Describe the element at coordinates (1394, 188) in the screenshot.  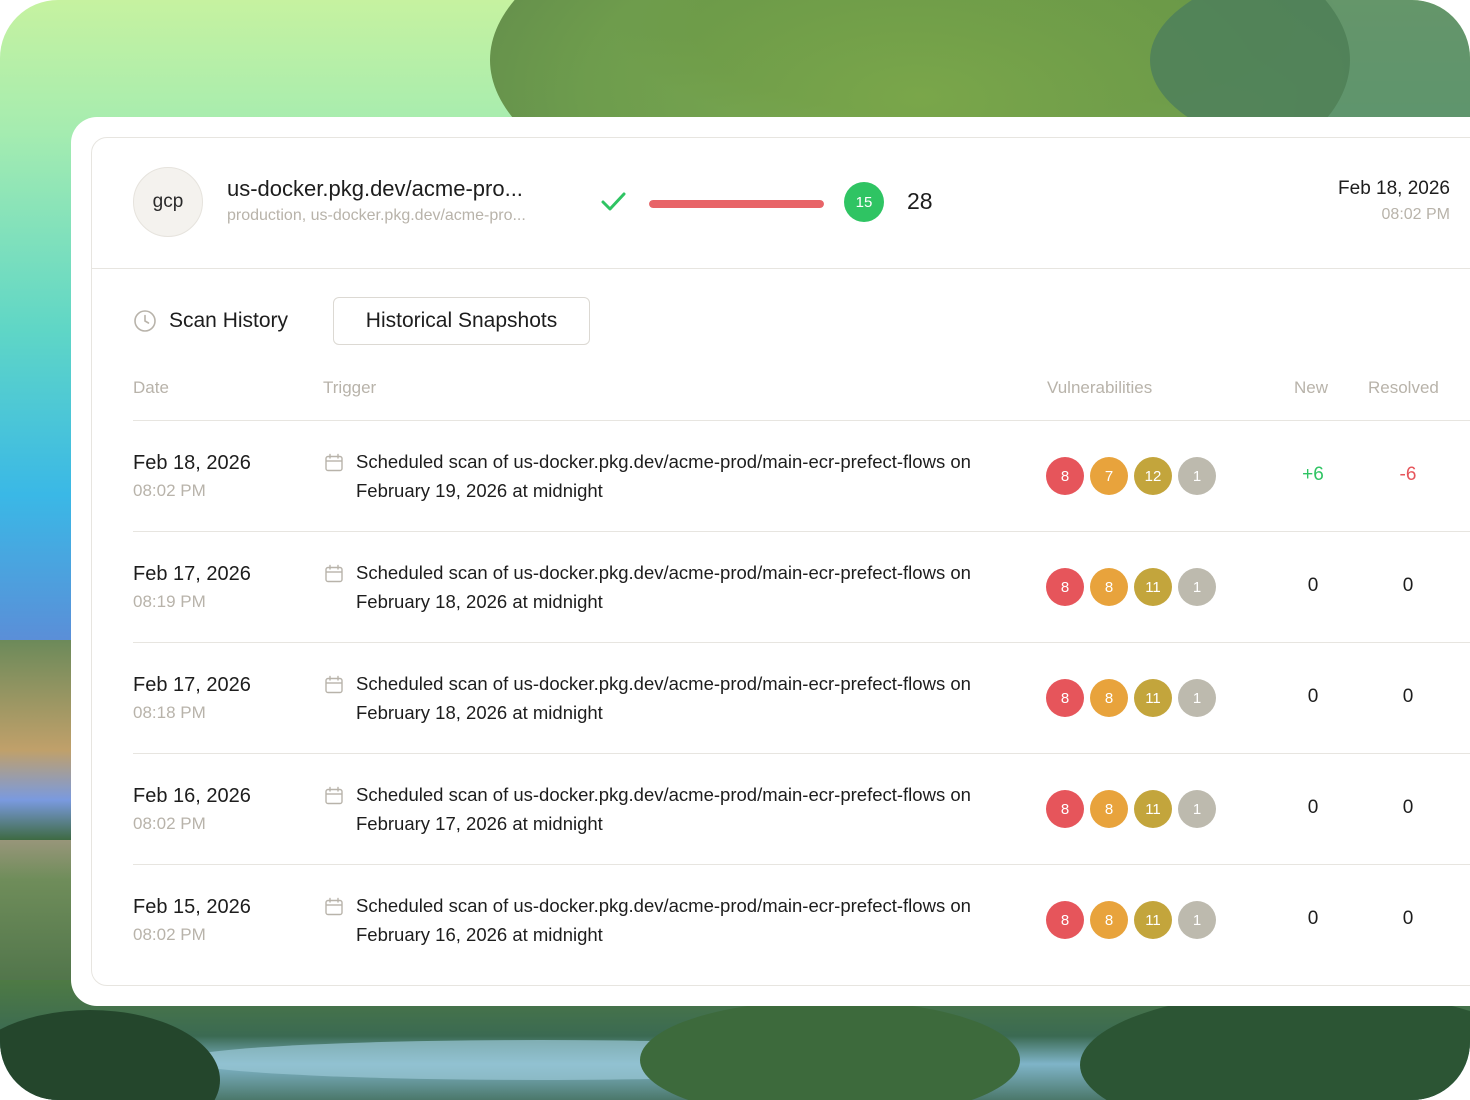
I see `last-scan-date: Feb 18, 2026` at that location.